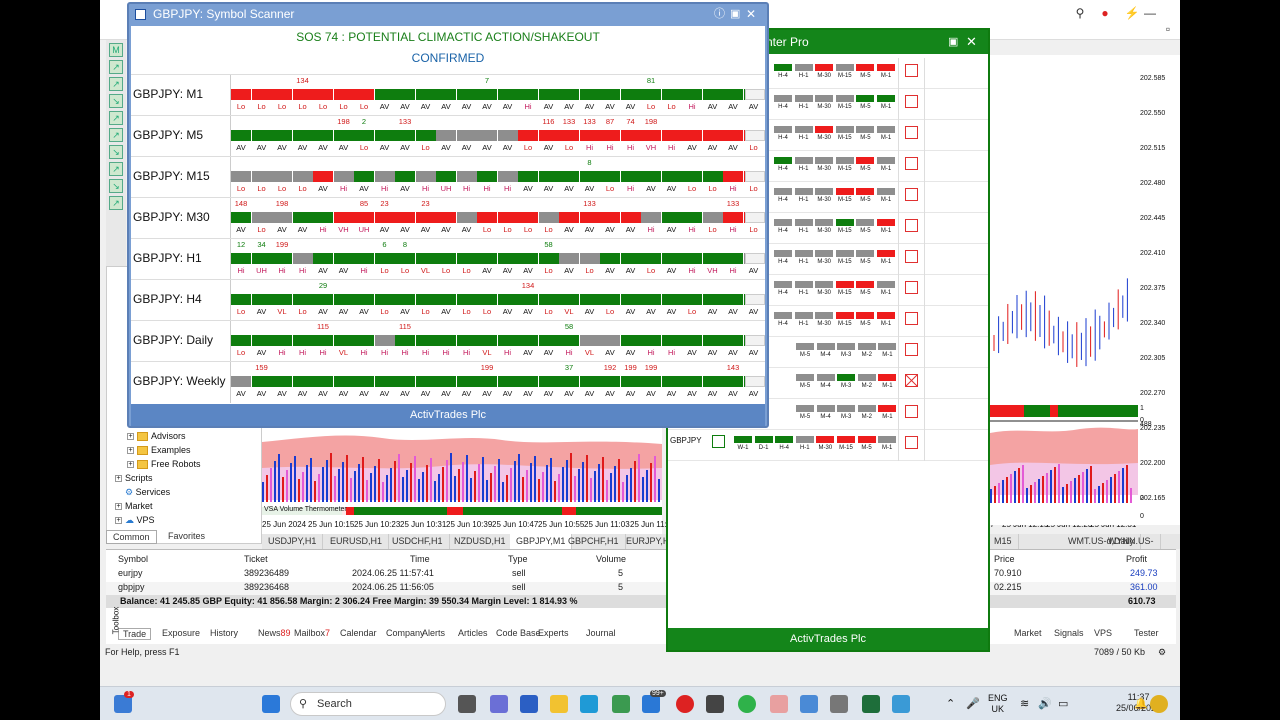  Describe the element at coordinates (224, 633) in the screenshot. I see `toolbox-tab: History` at that location.